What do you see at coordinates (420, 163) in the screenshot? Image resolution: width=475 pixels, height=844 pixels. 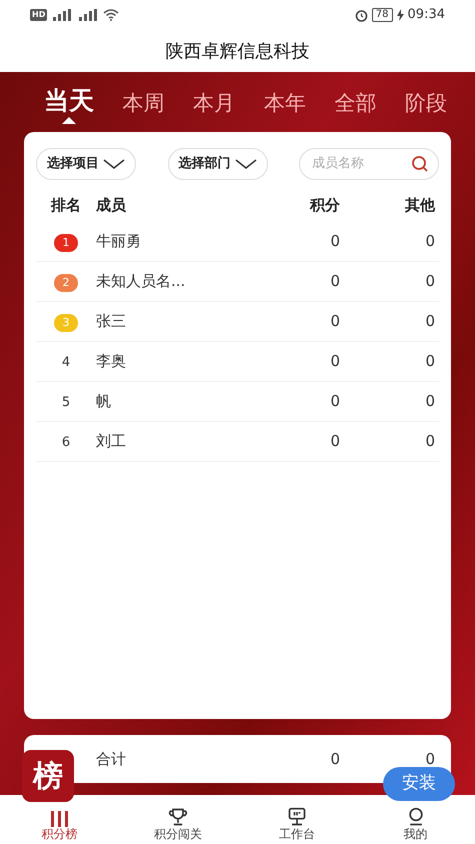 I see `search-icon` at bounding box center [420, 163].